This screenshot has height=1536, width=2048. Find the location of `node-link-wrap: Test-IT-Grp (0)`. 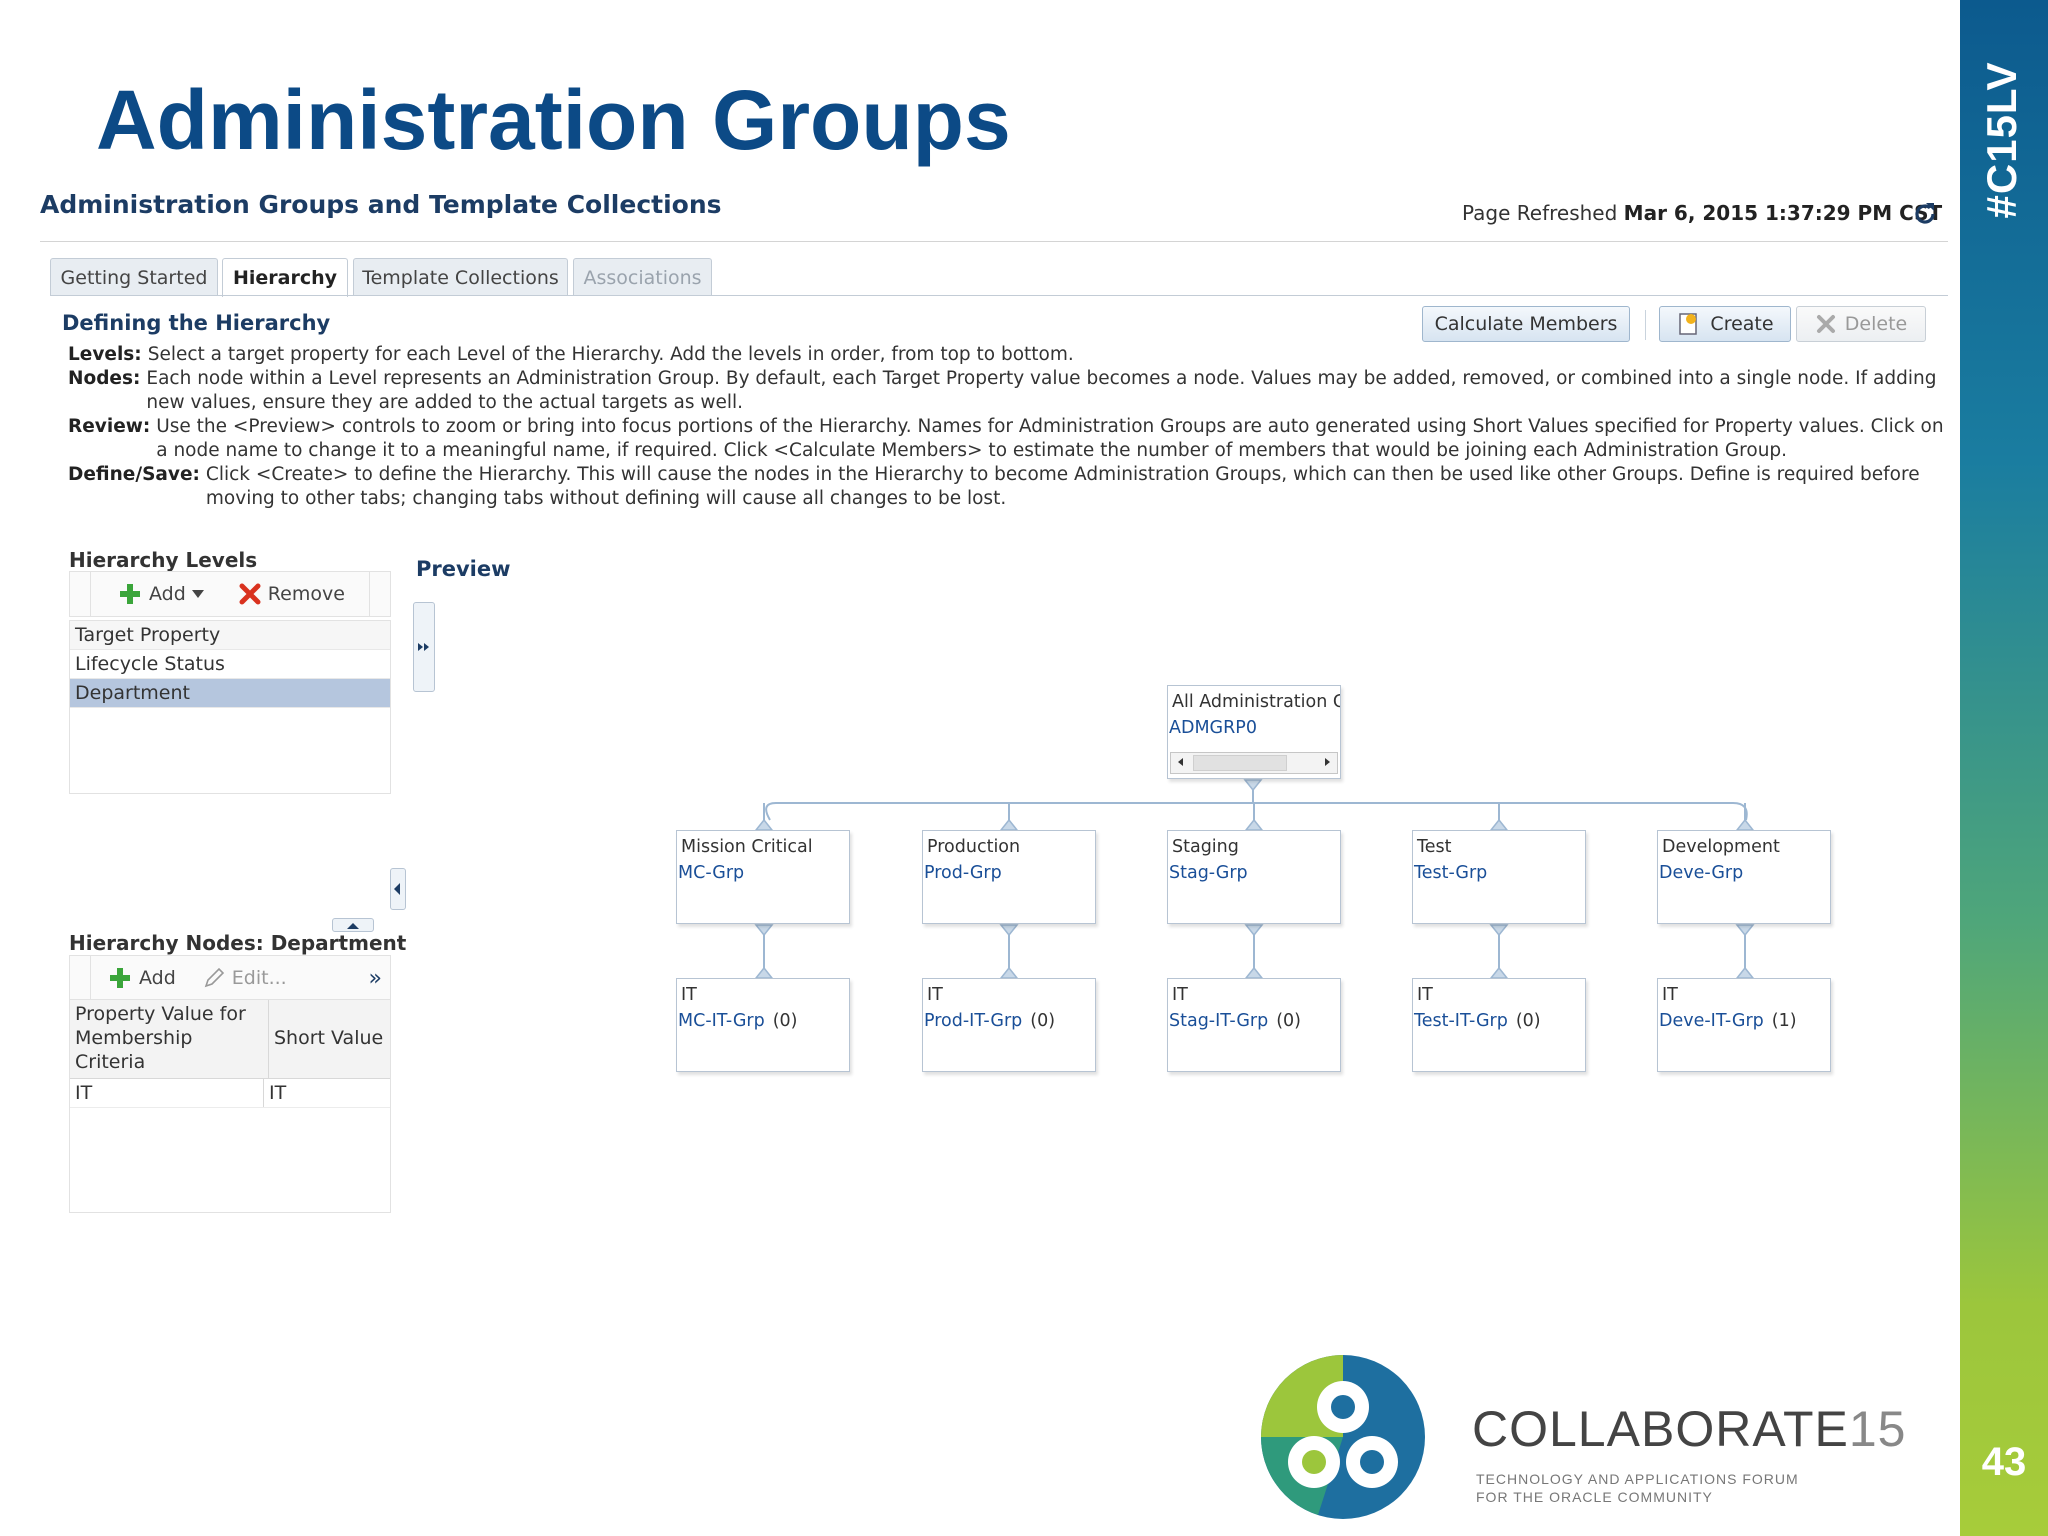

node-link-wrap: Test-IT-Grp (0) is located at coordinates (1477, 1021).